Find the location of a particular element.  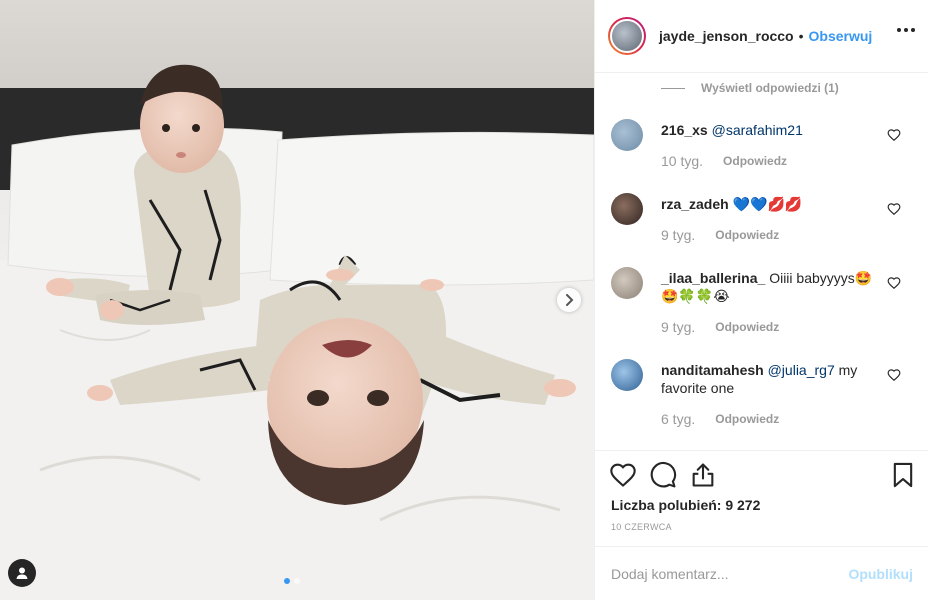

post-actions: Liczba polubień: 9 272 10 czerwca is located at coordinates (761, 498).